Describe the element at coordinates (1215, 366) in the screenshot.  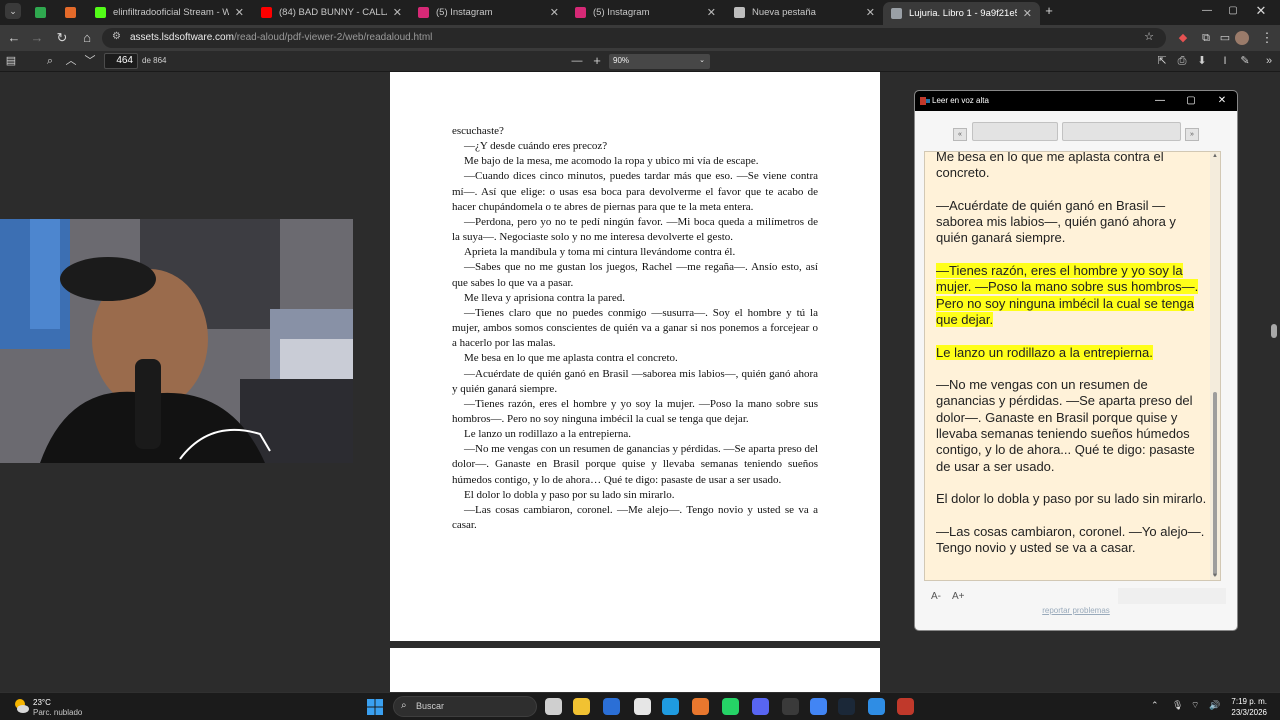
I see `read-aloud-scrollbar: ▲ ▼` at that location.